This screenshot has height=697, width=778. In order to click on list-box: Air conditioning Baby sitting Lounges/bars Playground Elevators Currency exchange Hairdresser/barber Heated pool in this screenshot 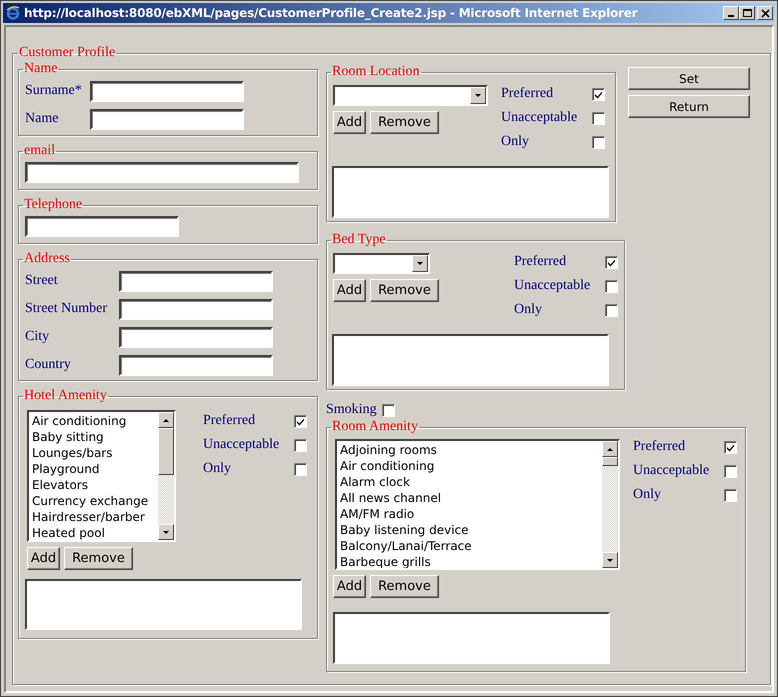, I will do `click(101, 476)`.